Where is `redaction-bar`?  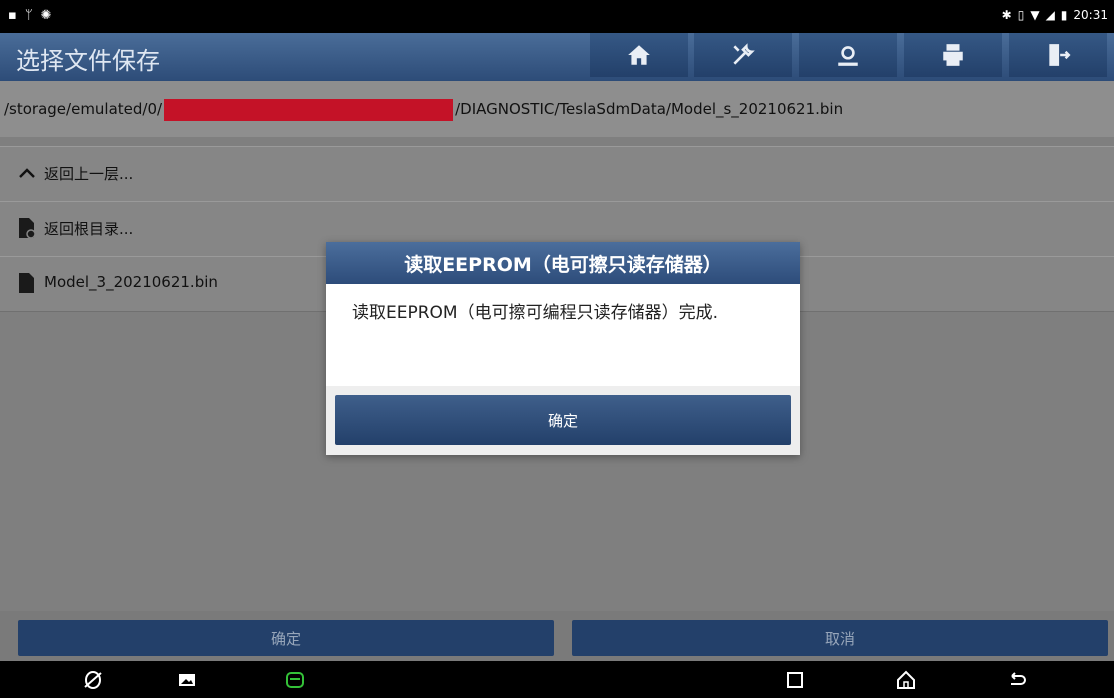
redaction-bar is located at coordinates (309, 109).